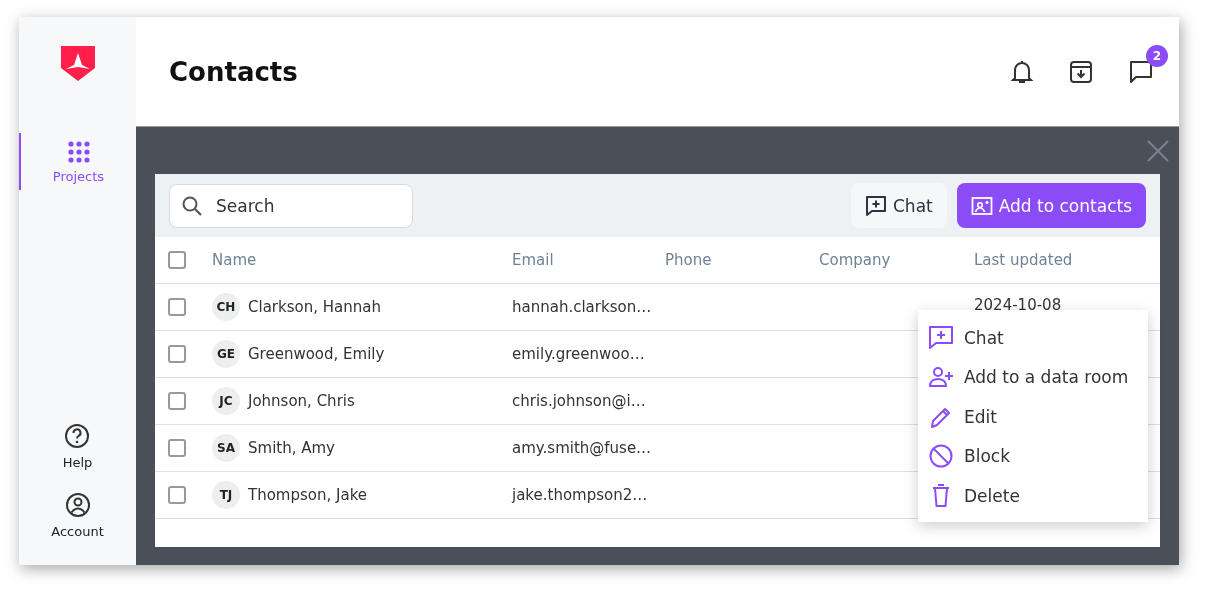 The width and height of the screenshot is (1215, 600). Describe the element at coordinates (362, 260) in the screenshot. I see `column-header: Name` at that location.